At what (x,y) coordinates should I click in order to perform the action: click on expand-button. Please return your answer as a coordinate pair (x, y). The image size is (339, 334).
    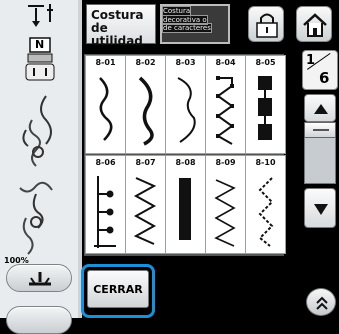
    Looking at the image, I should click on (321, 302).